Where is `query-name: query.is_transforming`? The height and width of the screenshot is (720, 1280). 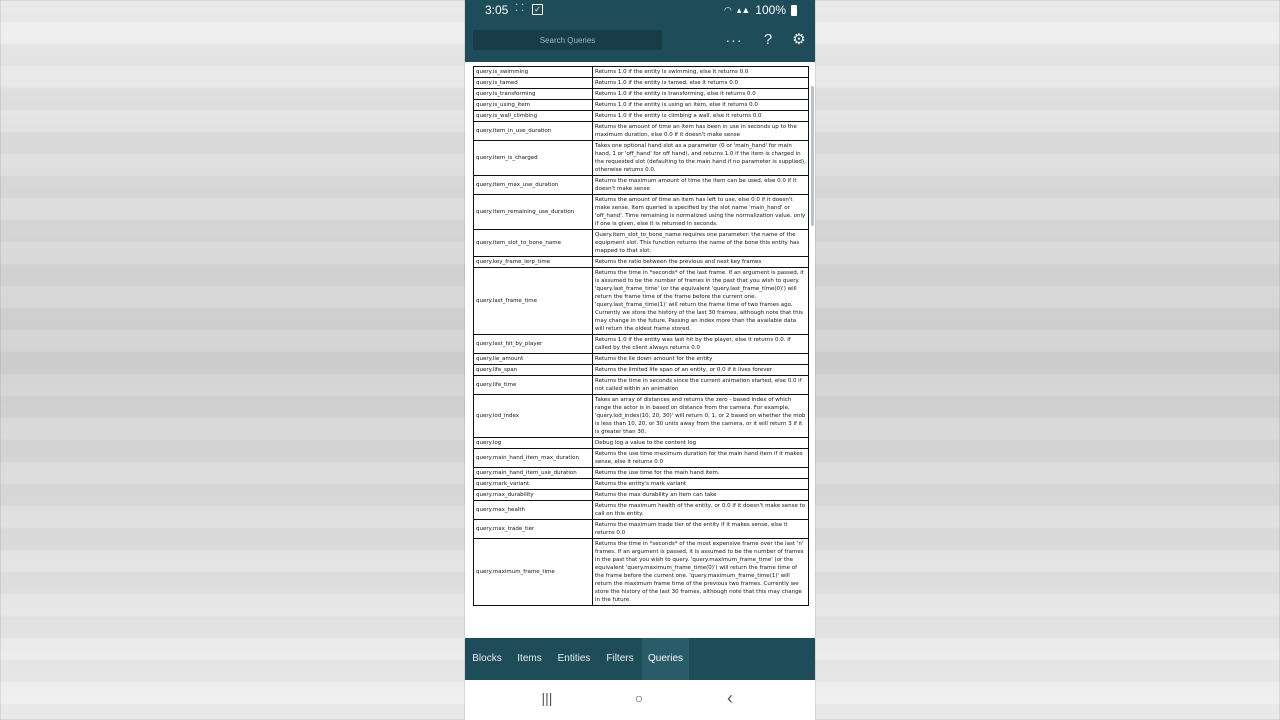 query-name: query.is_transforming is located at coordinates (533, 94).